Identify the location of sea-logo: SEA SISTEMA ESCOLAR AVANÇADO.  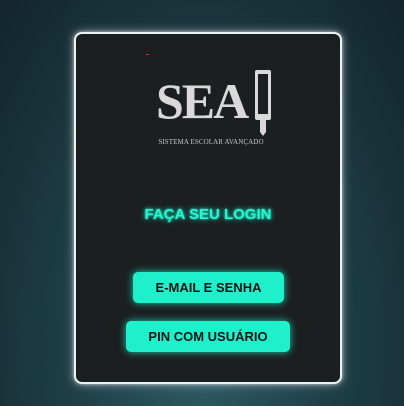
(215, 110).